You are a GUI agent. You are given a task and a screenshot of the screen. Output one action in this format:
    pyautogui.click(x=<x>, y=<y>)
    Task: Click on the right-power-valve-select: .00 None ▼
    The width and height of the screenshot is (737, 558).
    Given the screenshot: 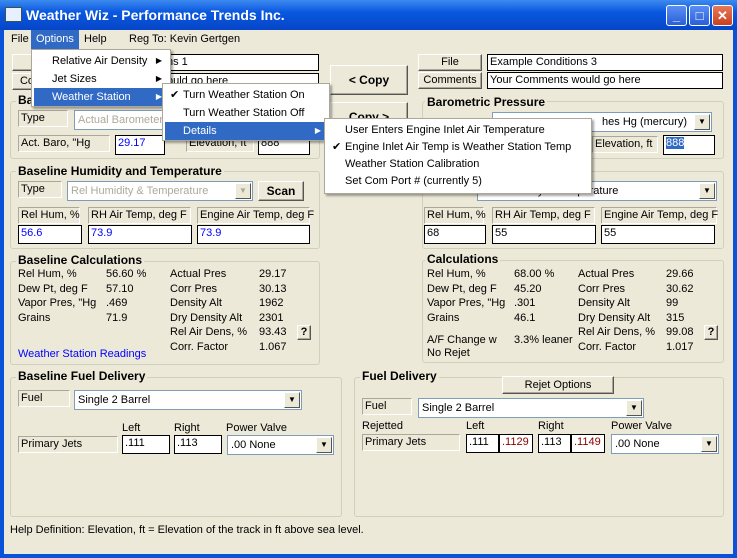 What is the action you would take?
    pyautogui.click(x=665, y=444)
    